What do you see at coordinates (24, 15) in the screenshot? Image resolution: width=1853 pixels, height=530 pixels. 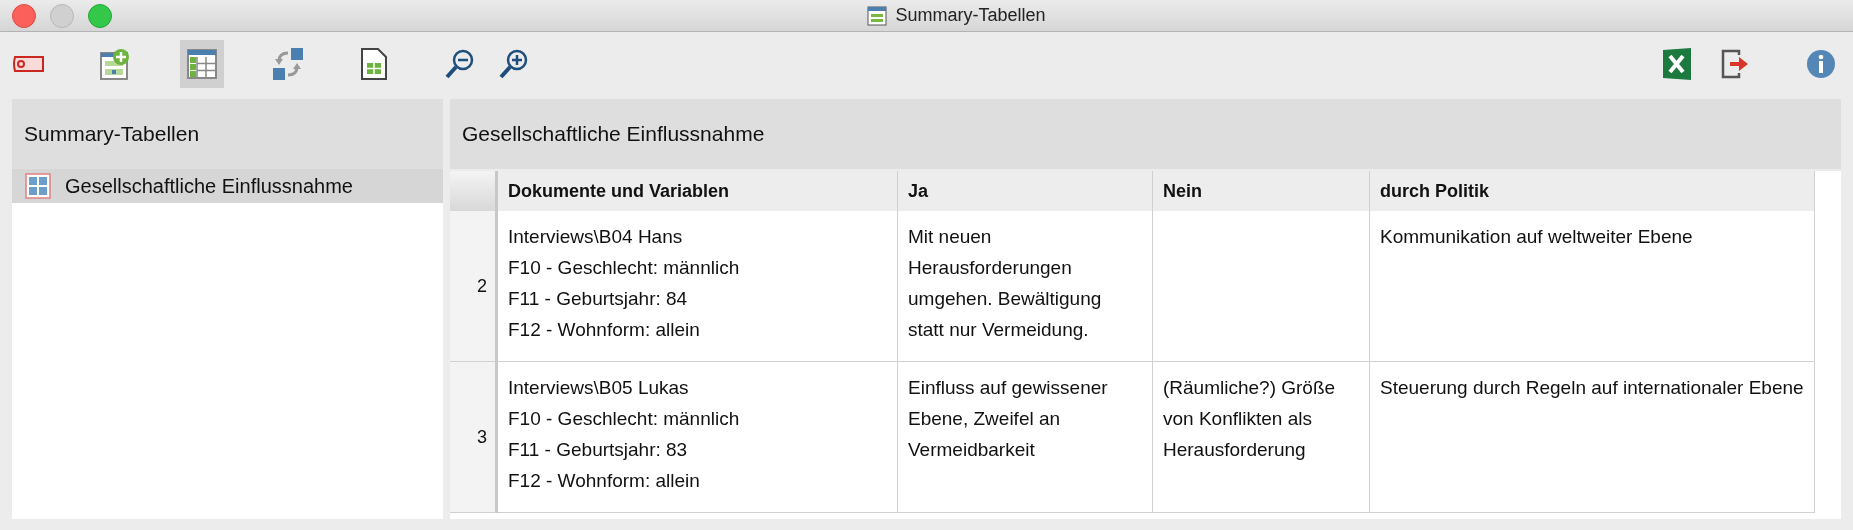 I see `close-button` at bounding box center [24, 15].